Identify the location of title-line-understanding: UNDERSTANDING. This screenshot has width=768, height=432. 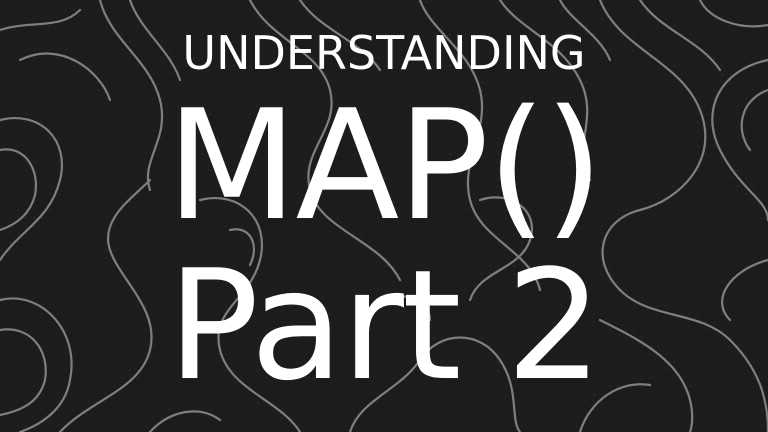
(384, 53).